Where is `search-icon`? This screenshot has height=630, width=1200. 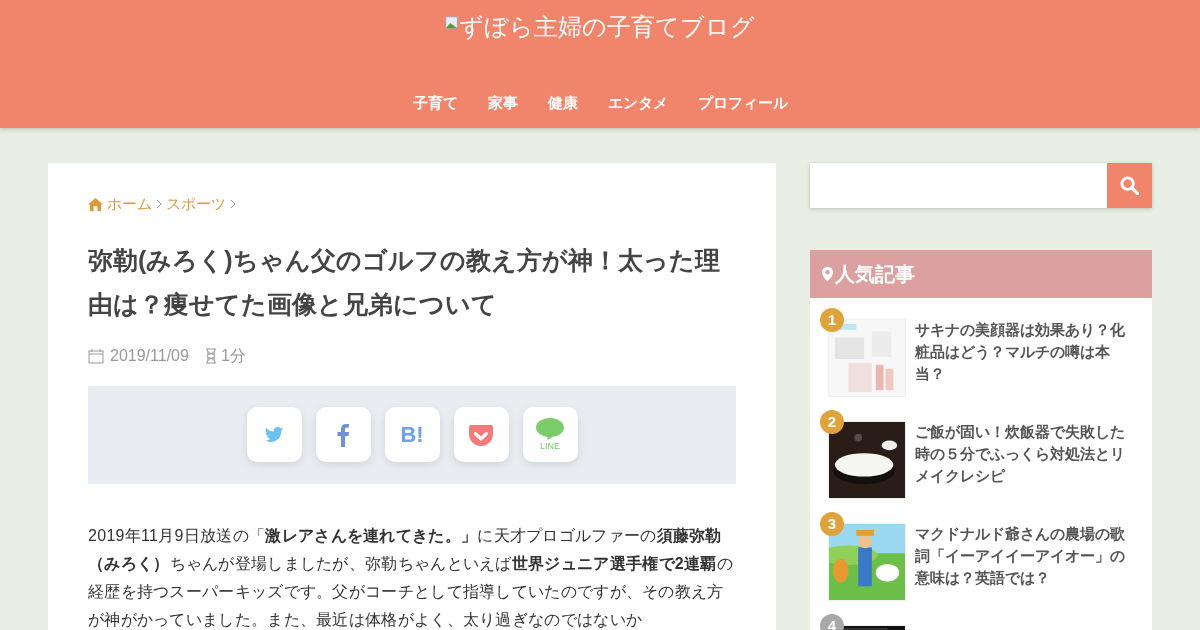
search-icon is located at coordinates (1129, 185).